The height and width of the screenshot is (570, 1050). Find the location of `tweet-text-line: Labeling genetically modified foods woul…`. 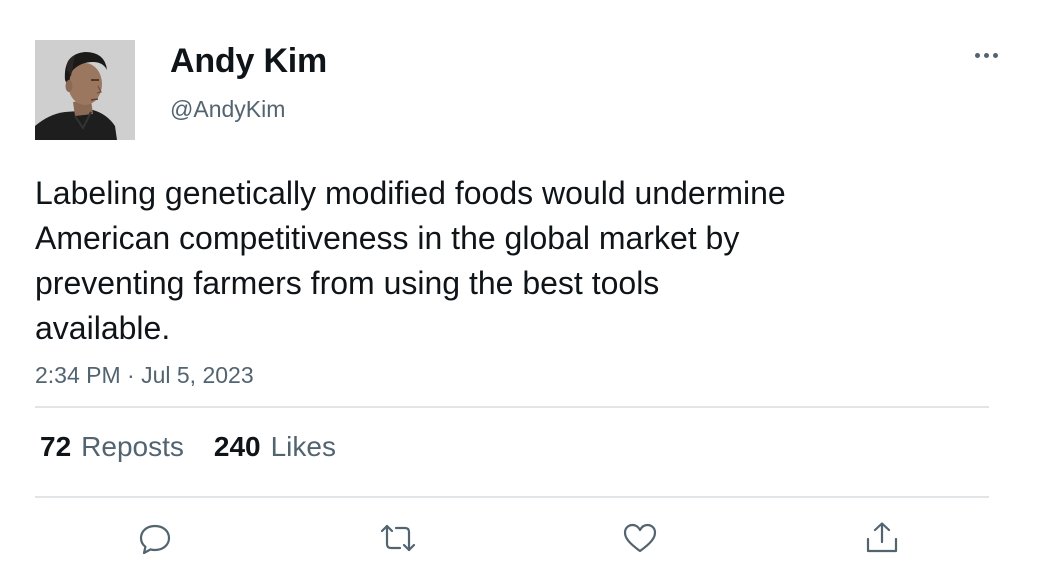

tweet-text-line: Labeling genetically modified foods woul… is located at coordinates (410, 193).